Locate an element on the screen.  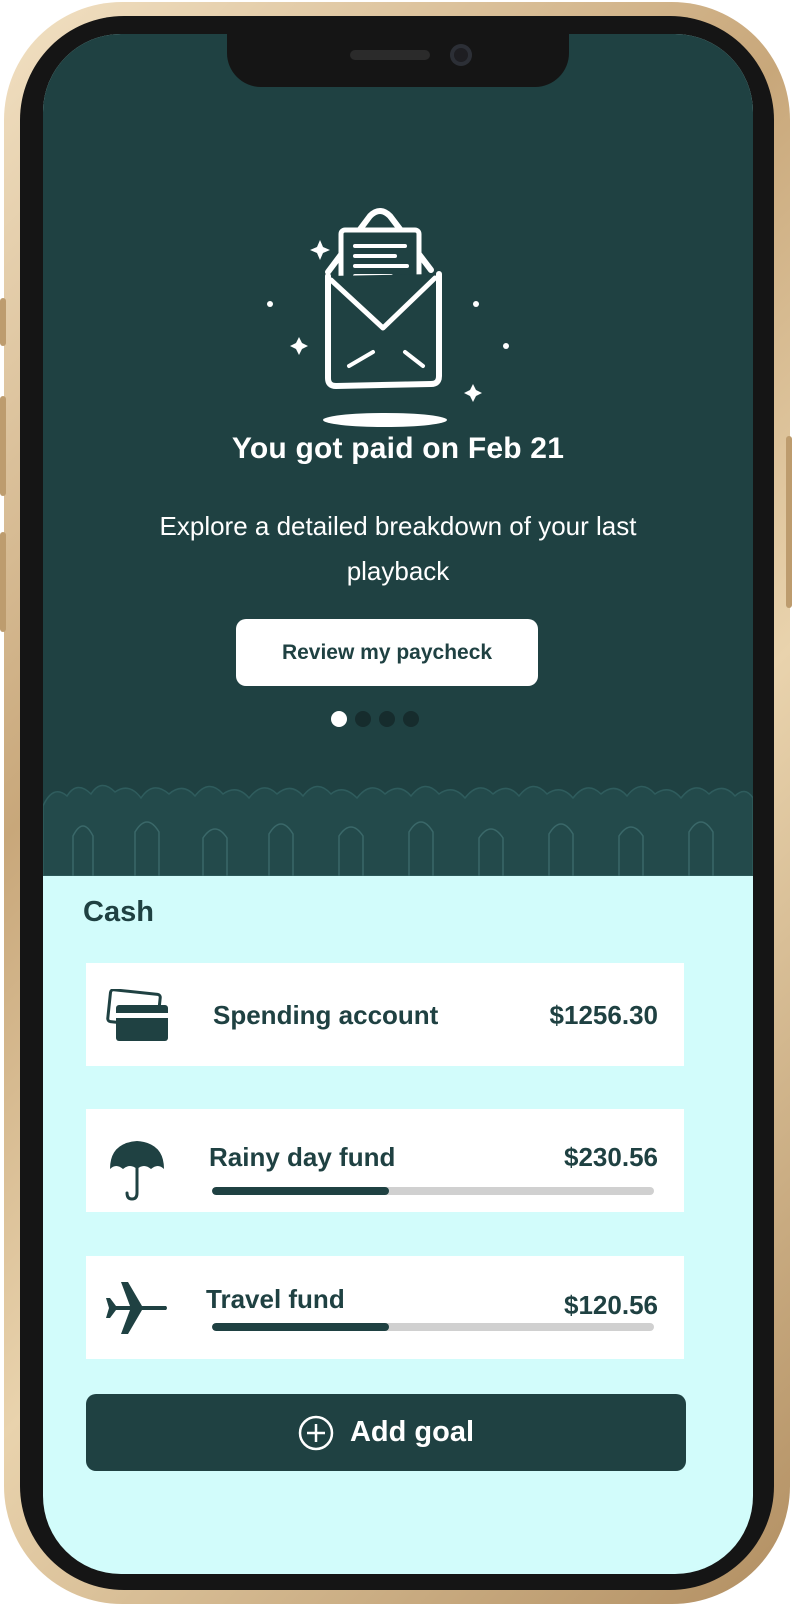
silent-switch is located at coordinates (3, 322).